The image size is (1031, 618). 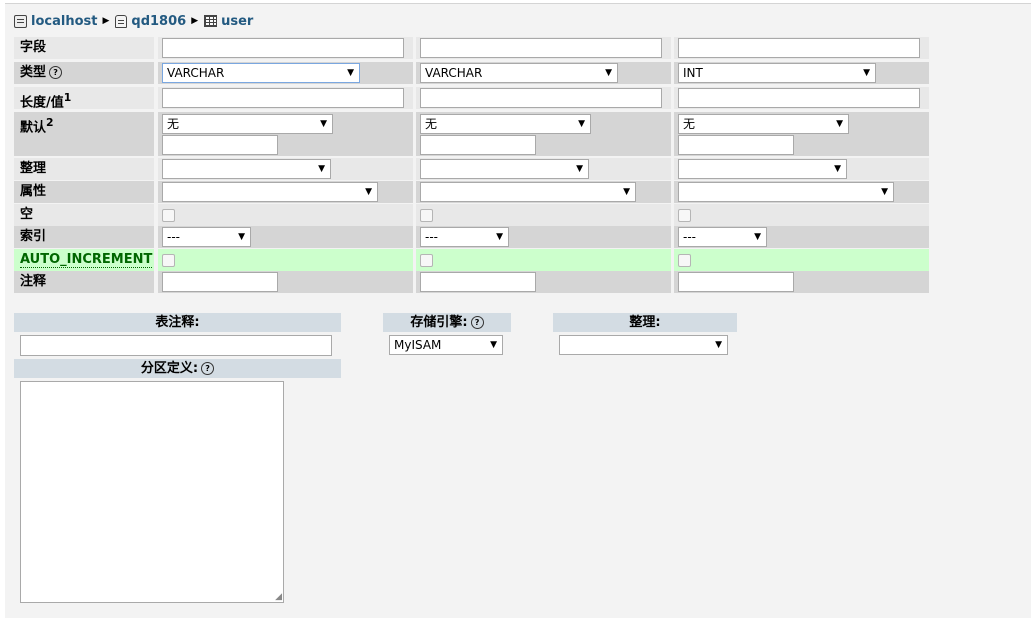 I want to click on default-select-2: 无 ▼, so click(x=505, y=124).